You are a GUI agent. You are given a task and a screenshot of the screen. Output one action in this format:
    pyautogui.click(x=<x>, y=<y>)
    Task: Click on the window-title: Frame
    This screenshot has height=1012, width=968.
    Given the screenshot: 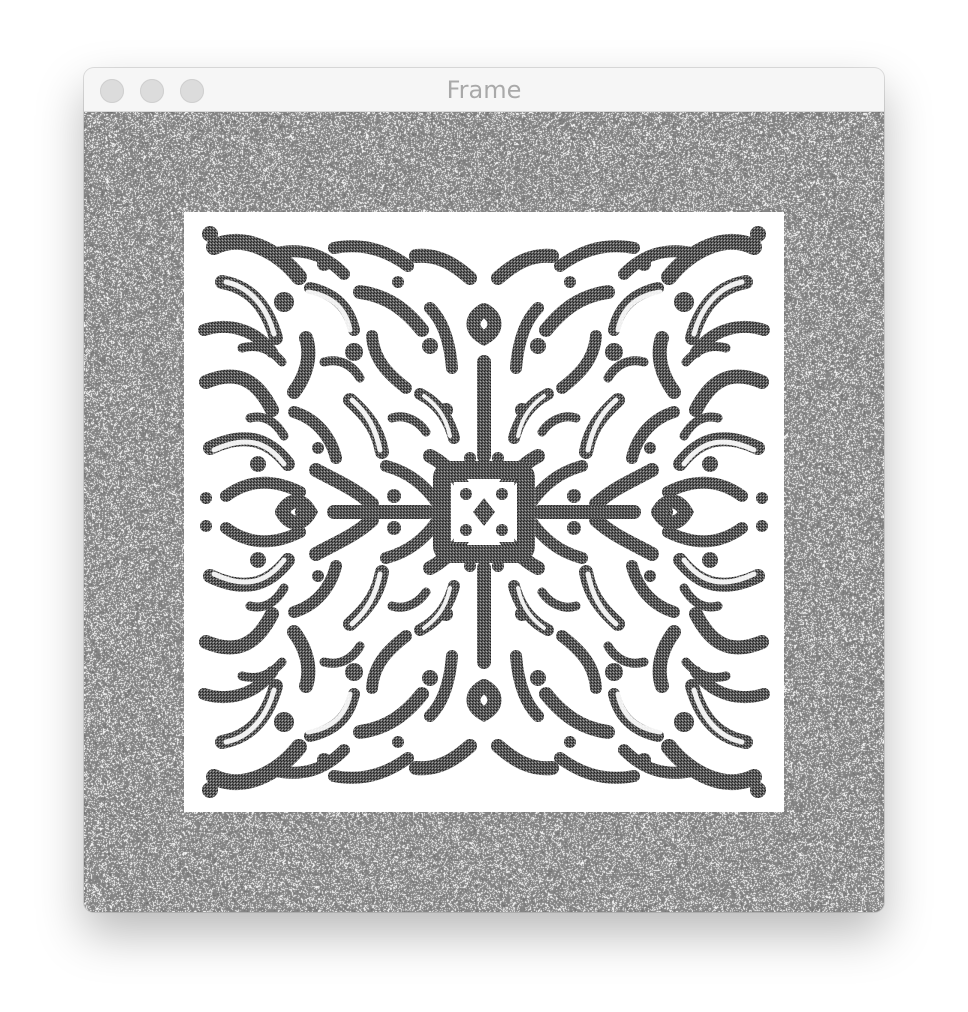 What is the action you would take?
    pyautogui.click(x=484, y=90)
    